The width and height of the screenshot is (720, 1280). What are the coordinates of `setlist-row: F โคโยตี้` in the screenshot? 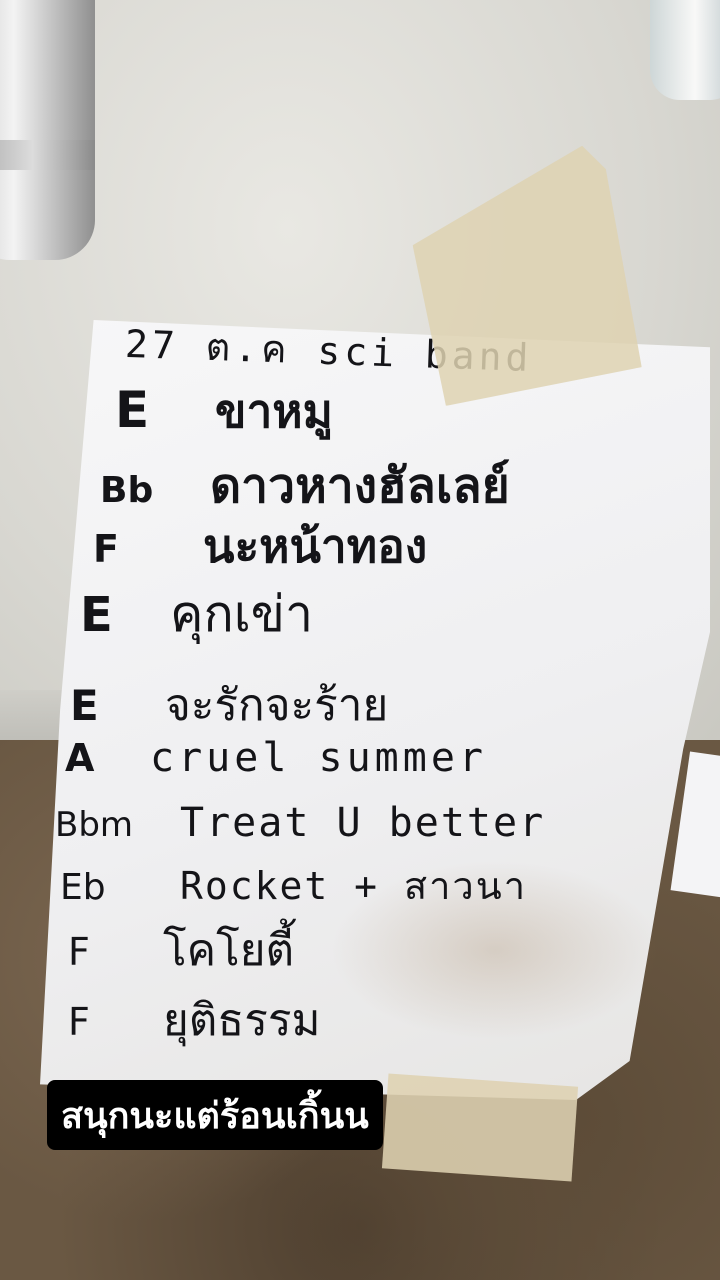 It's located at (181, 950).